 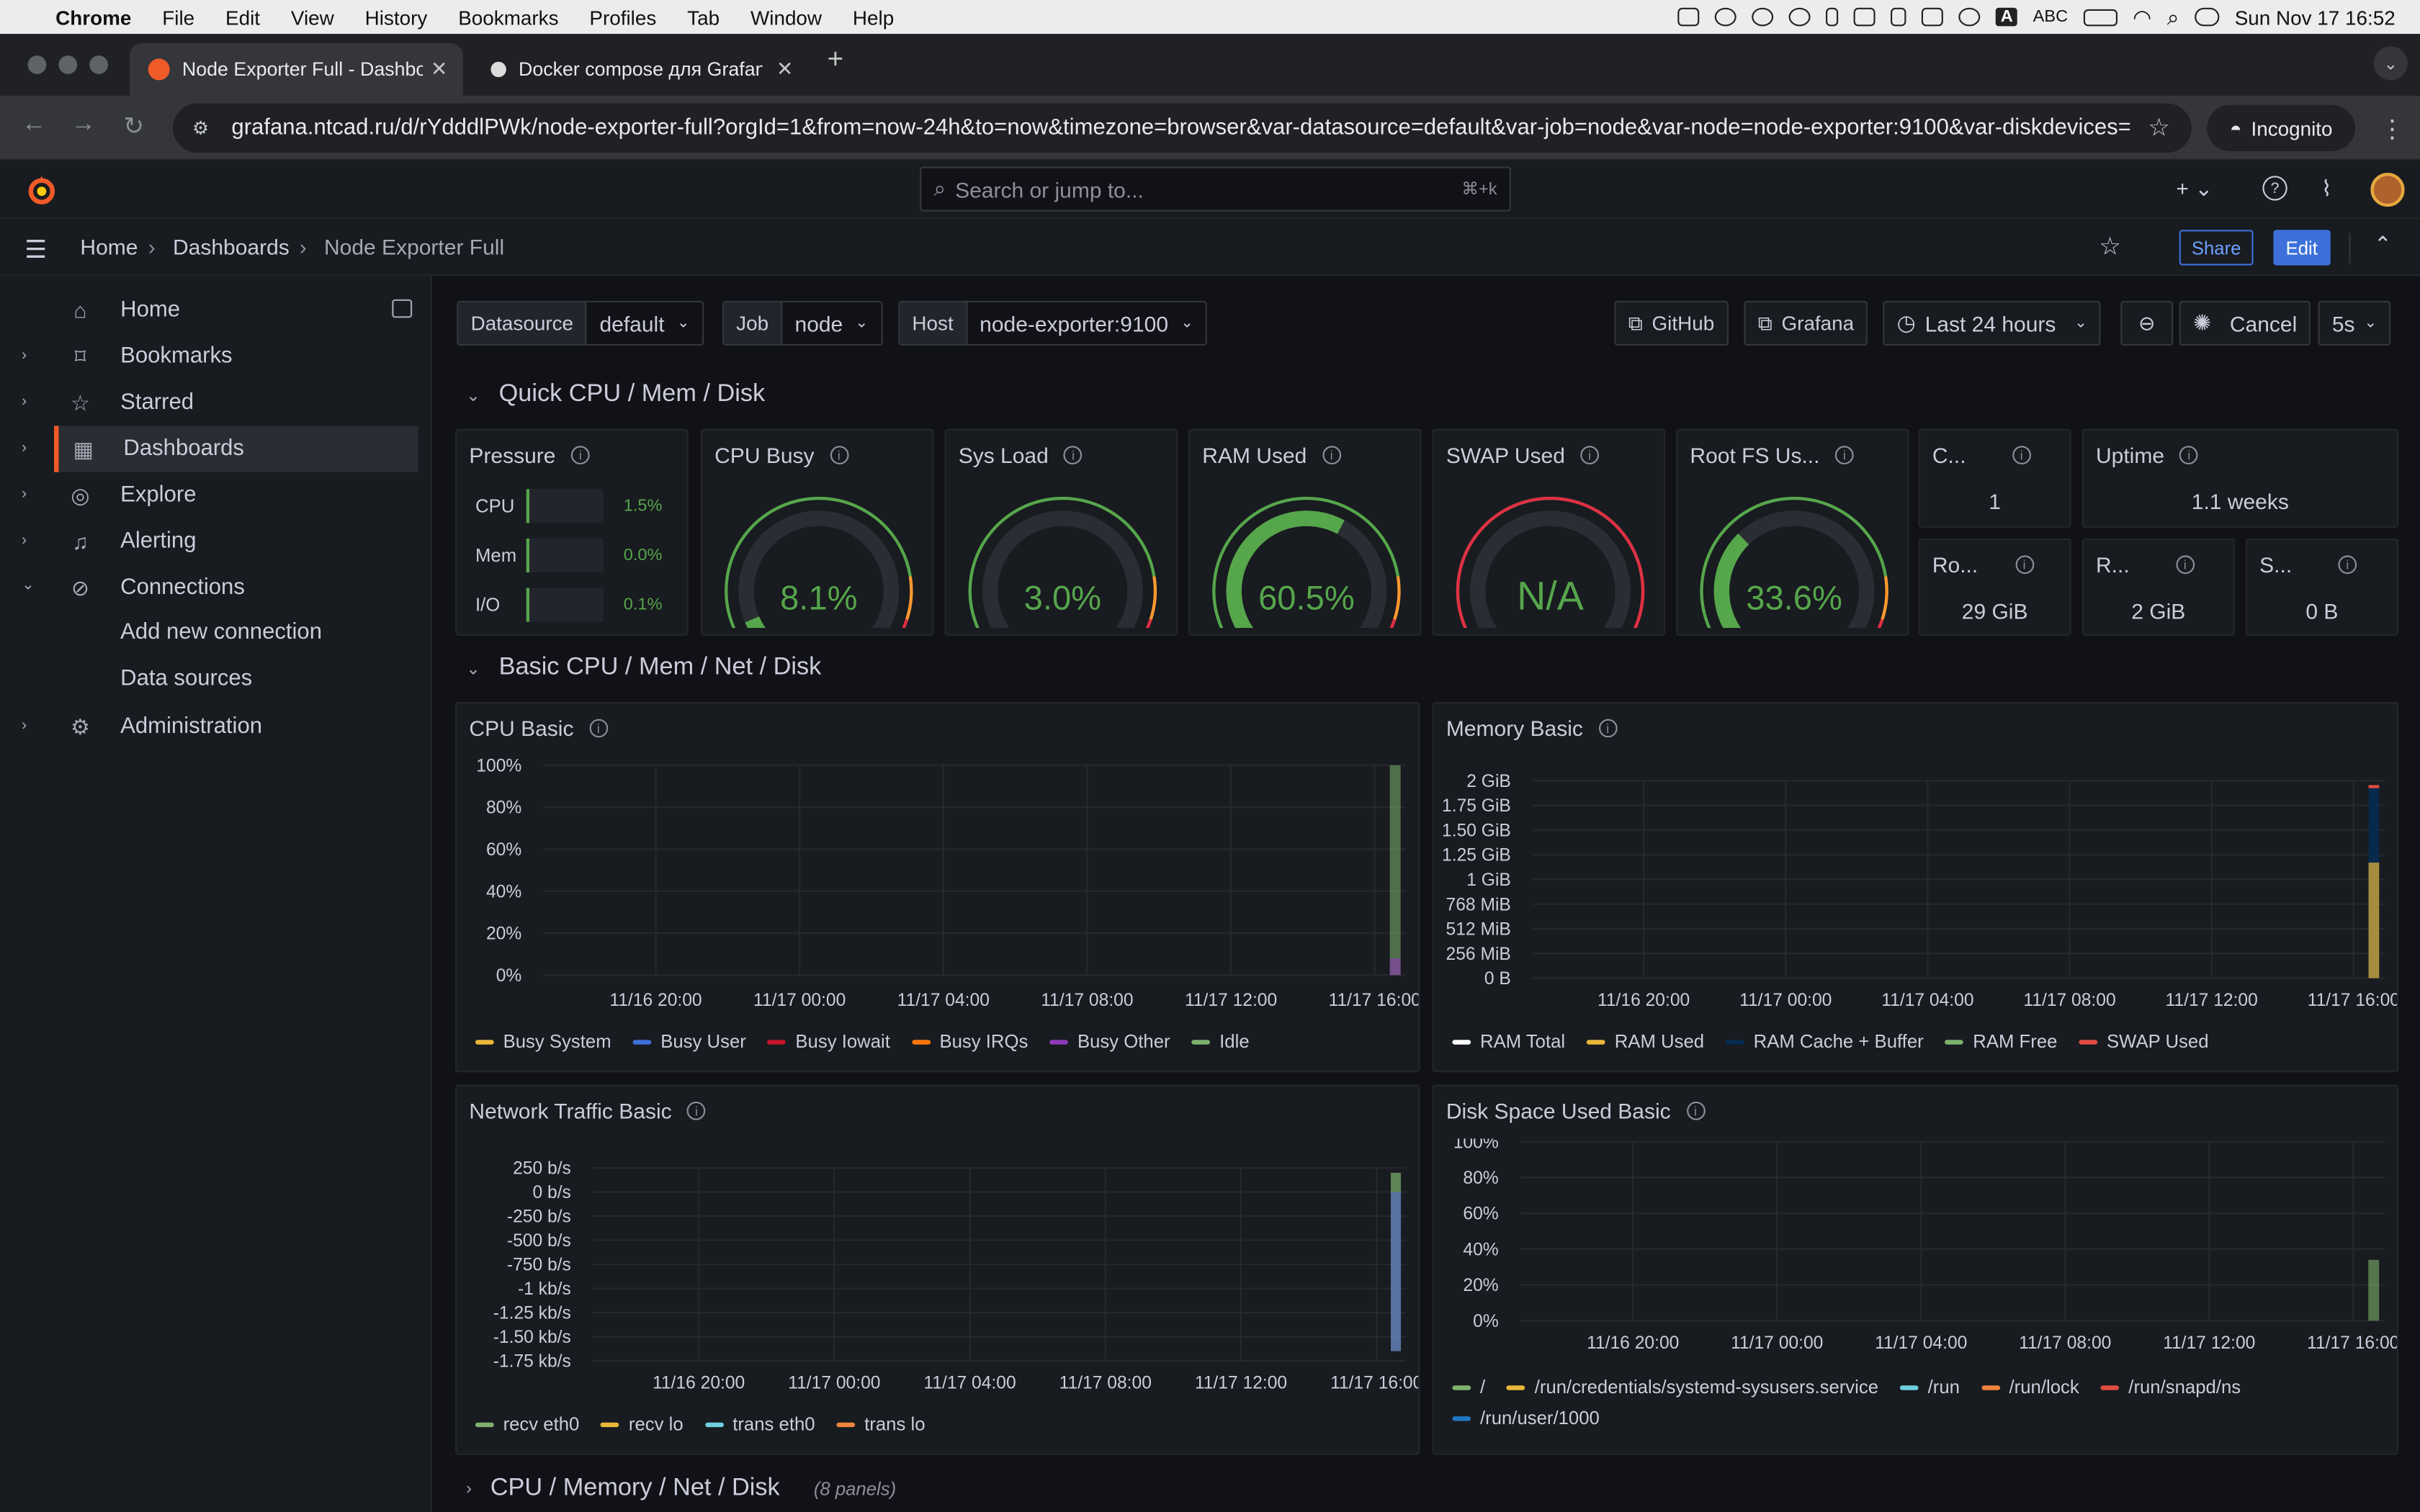 What do you see at coordinates (237, 495) in the screenshot?
I see `sidebar-item-explore: ◎ Explore` at bounding box center [237, 495].